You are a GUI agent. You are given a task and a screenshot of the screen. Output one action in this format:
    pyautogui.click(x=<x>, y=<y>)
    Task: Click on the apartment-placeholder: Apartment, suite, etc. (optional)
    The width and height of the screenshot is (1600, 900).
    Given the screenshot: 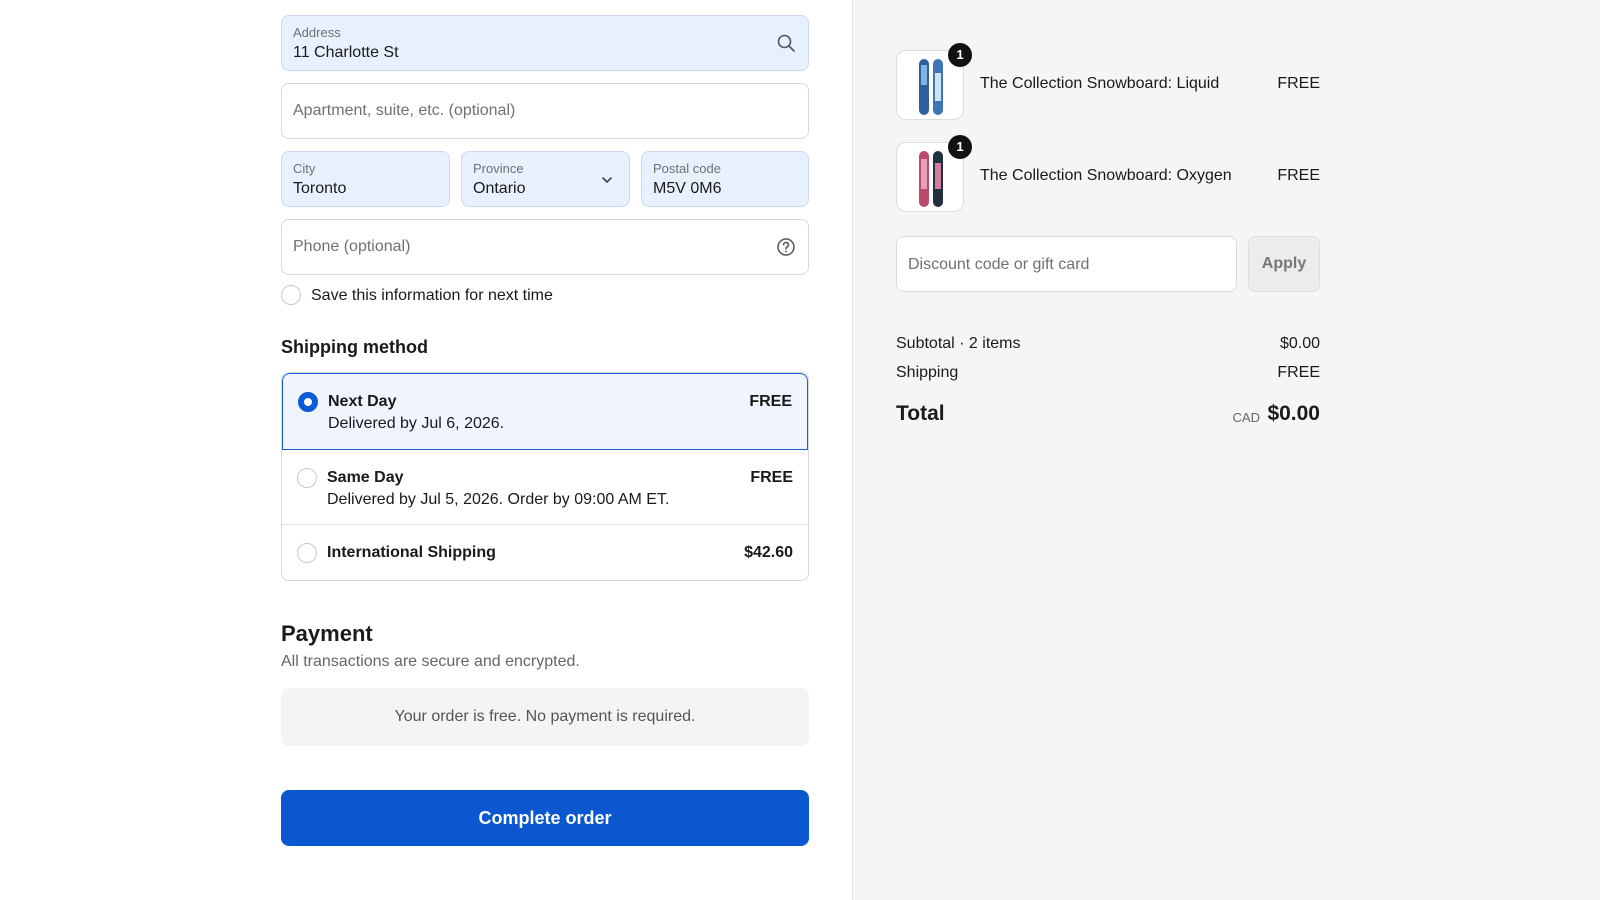 What is the action you would take?
    pyautogui.click(x=404, y=110)
    